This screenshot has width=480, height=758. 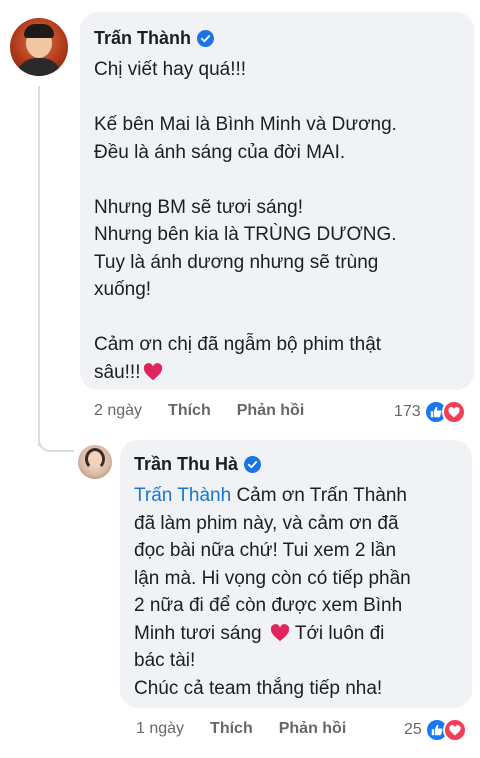 What do you see at coordinates (236, 262) in the screenshot?
I see `comment-line: Tuy là ánh dương nhưng sẽ trùng` at bounding box center [236, 262].